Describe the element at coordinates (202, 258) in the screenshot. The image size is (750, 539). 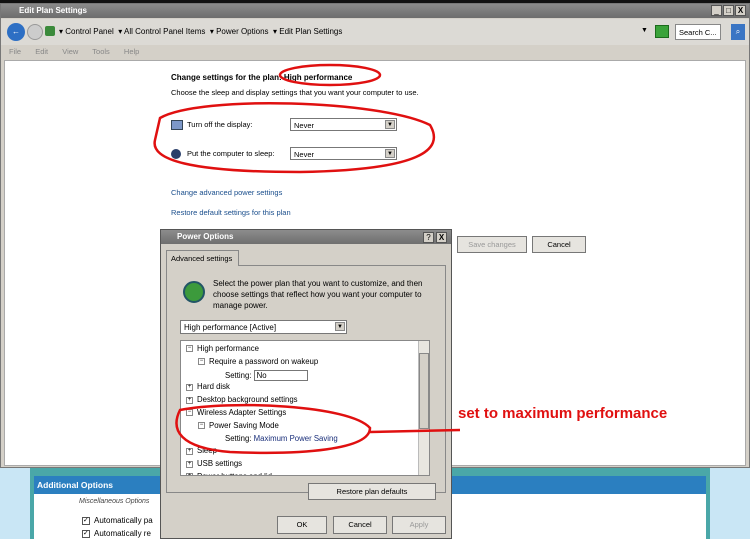
I see `tab-advanced-settings: Advanced settings` at that location.